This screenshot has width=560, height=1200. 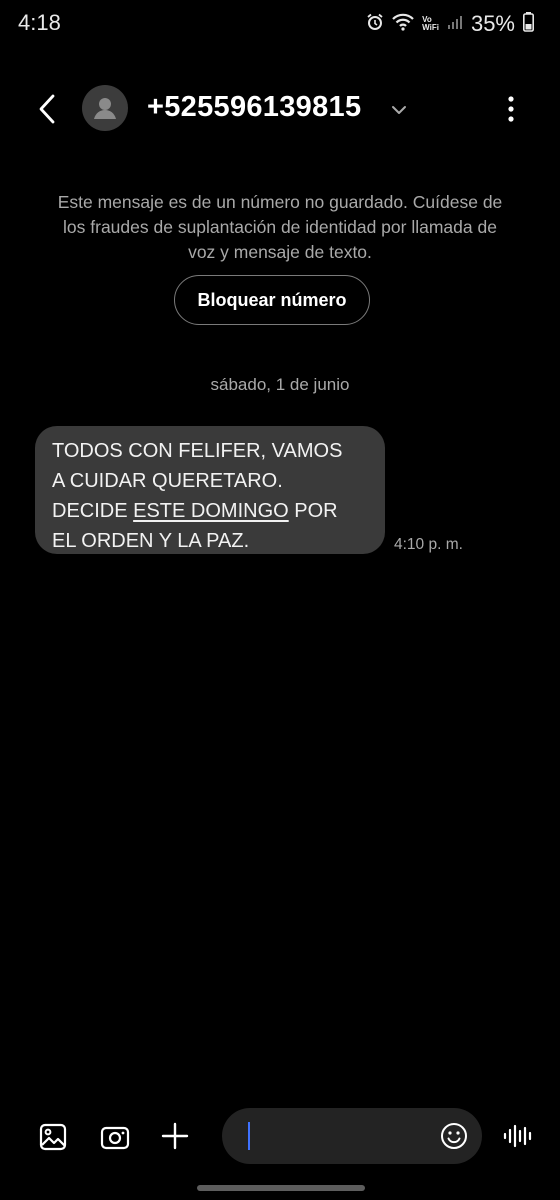 I want to click on wifi-icon, so click(x=403, y=24).